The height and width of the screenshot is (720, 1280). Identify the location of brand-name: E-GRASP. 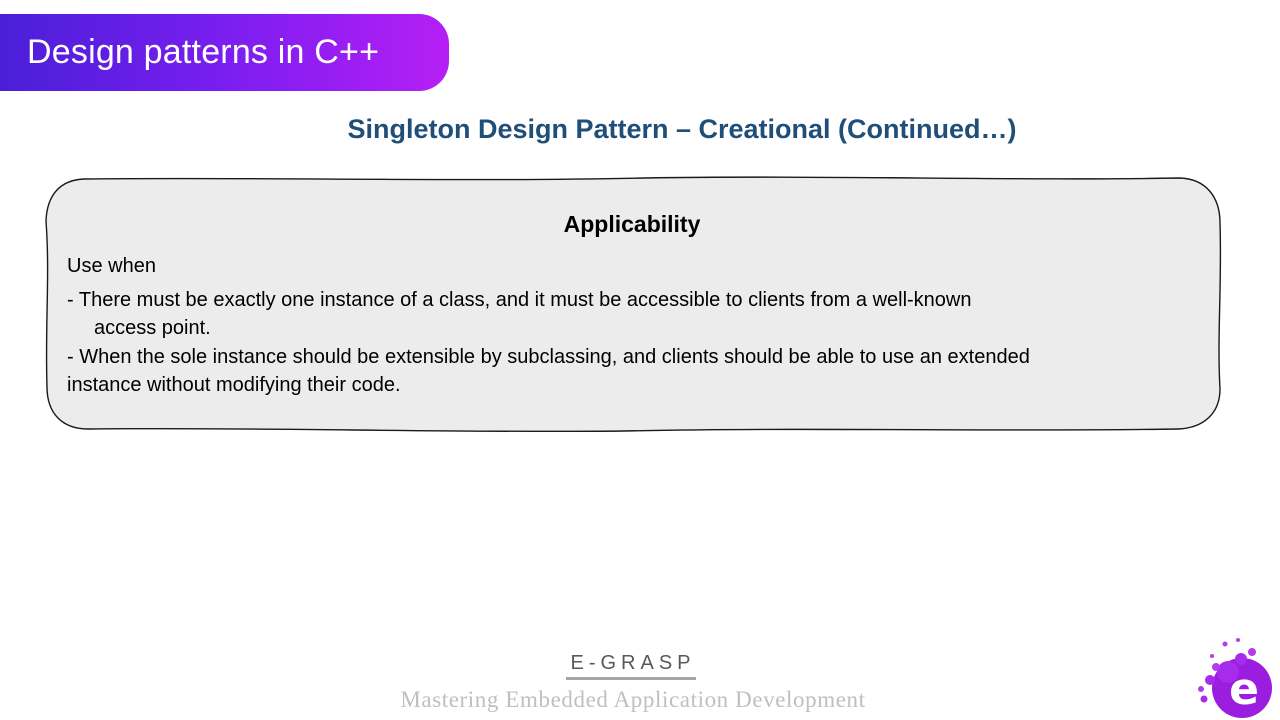
(631, 666).